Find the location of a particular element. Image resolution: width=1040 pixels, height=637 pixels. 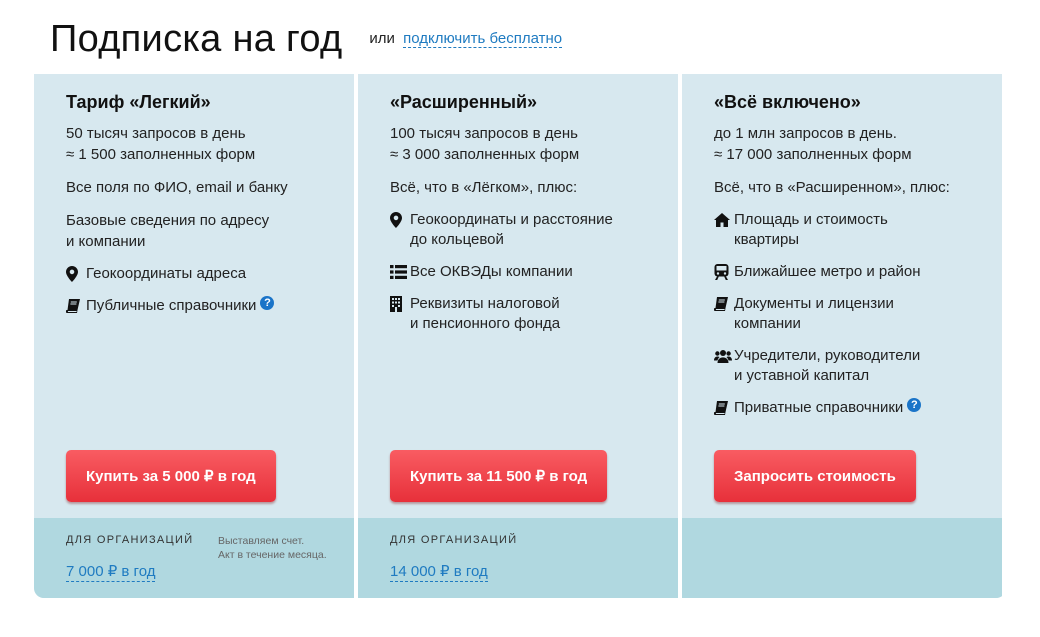

org-note-line: Выставляем счет. is located at coordinates (261, 541).